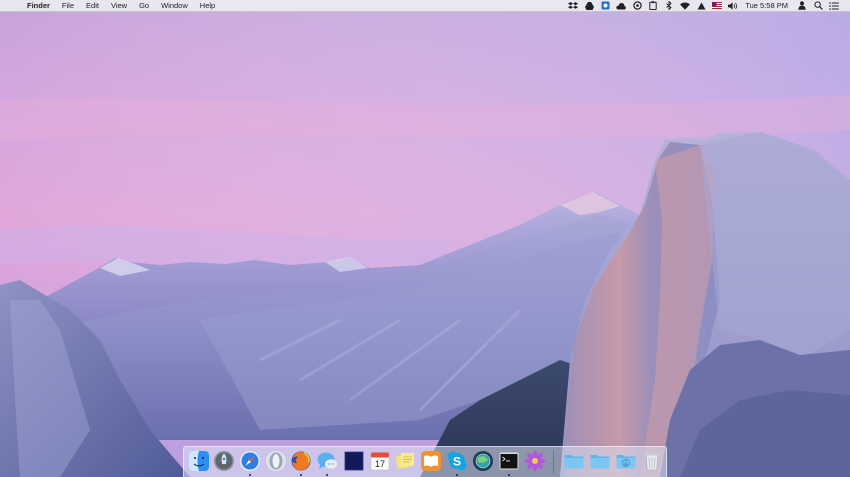 This screenshot has height=477, width=850. What do you see at coordinates (553, 462) in the screenshot?
I see `dock-separator` at bounding box center [553, 462].